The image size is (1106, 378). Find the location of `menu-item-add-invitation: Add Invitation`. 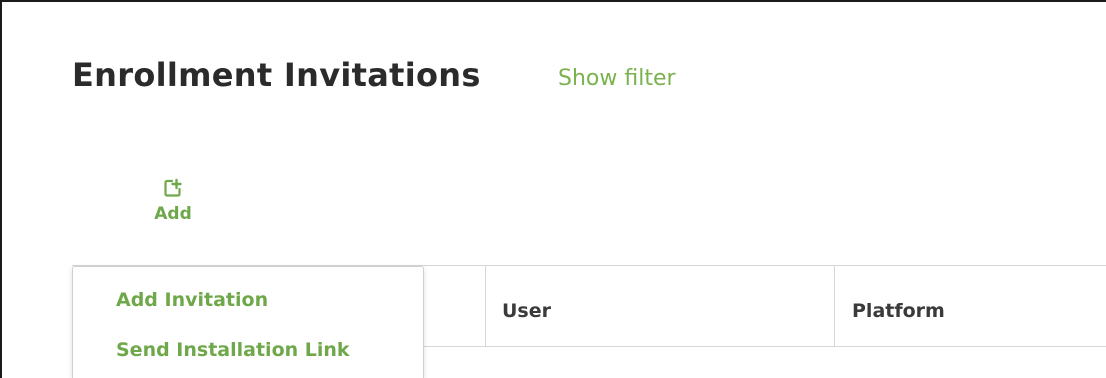

menu-item-add-invitation: Add Invitation is located at coordinates (192, 300).